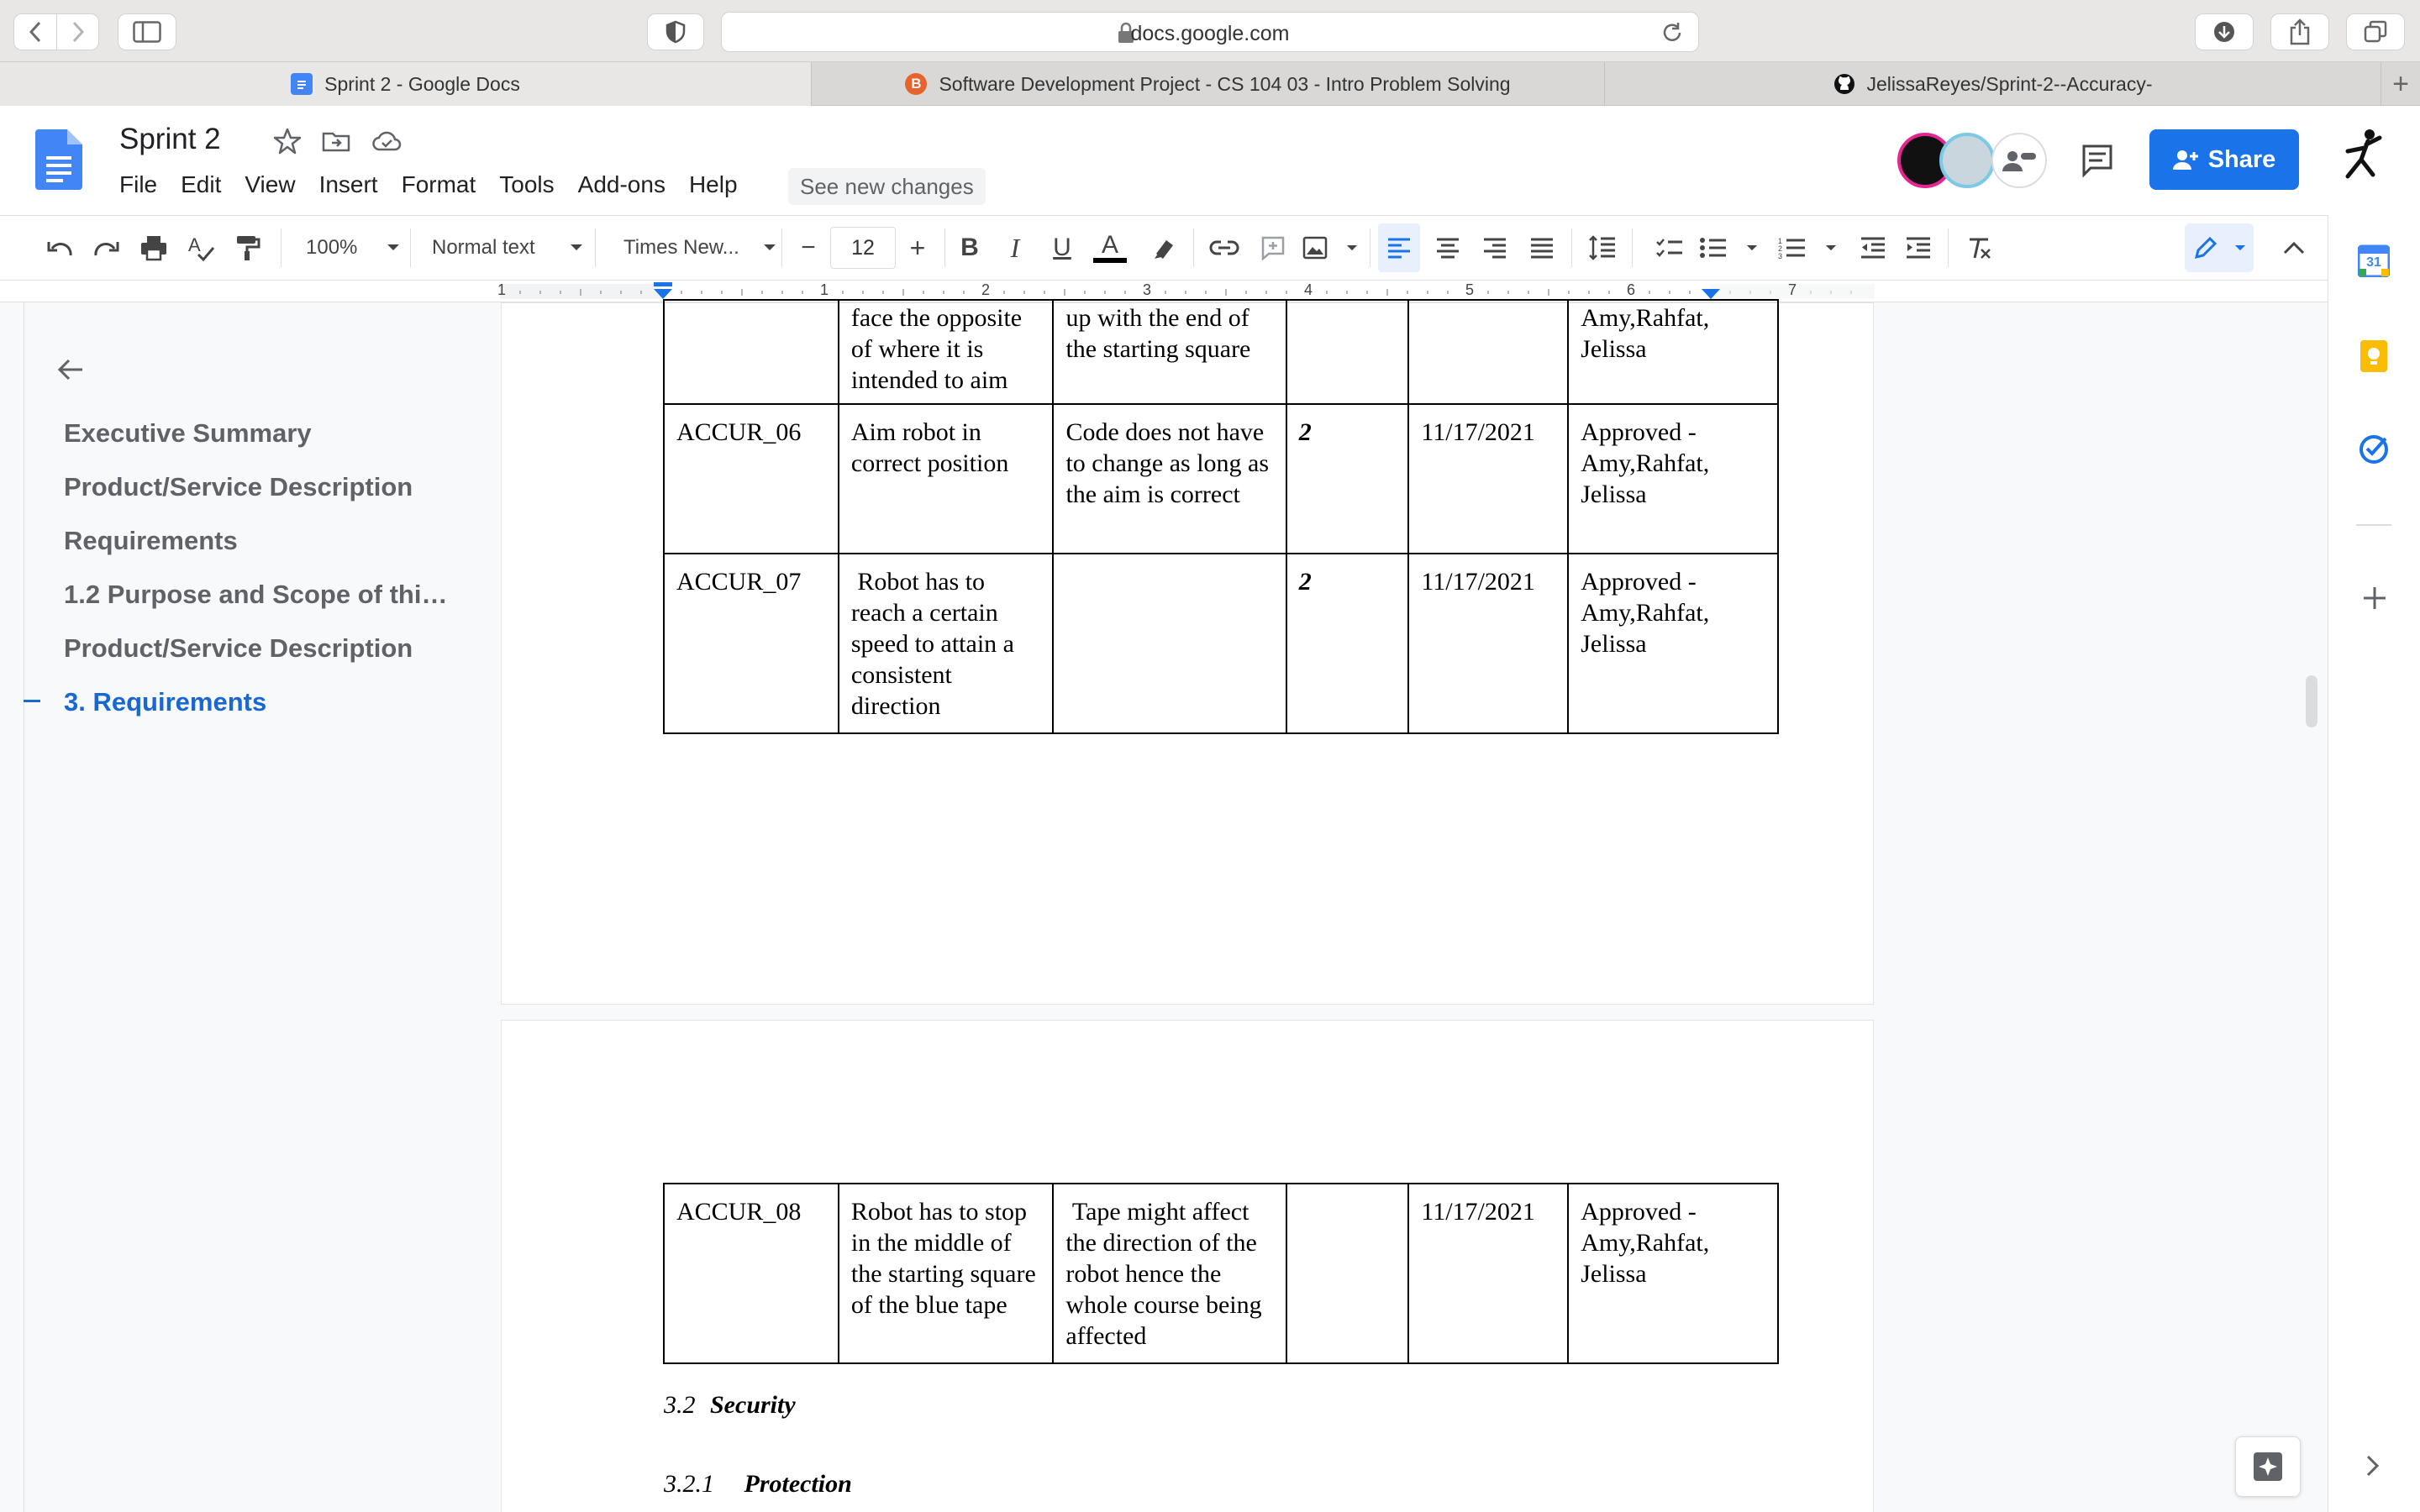 This screenshot has height=1512, width=2420. I want to click on document-title: Sprint 2, so click(170, 139).